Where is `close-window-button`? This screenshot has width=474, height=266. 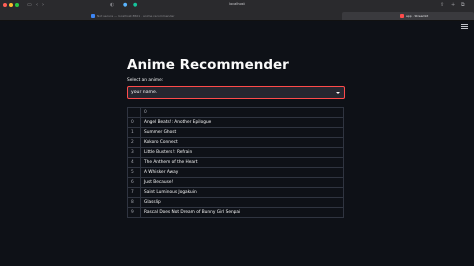
close-window-button is located at coordinates (5, 5).